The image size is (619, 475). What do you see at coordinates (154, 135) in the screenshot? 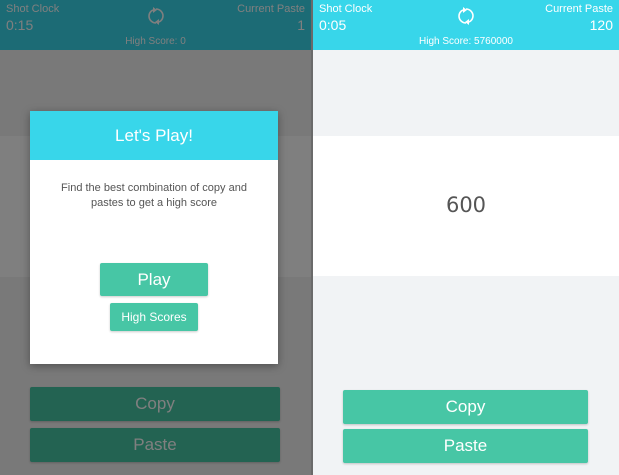
I see `dialog-title: Let's Play!` at bounding box center [154, 135].